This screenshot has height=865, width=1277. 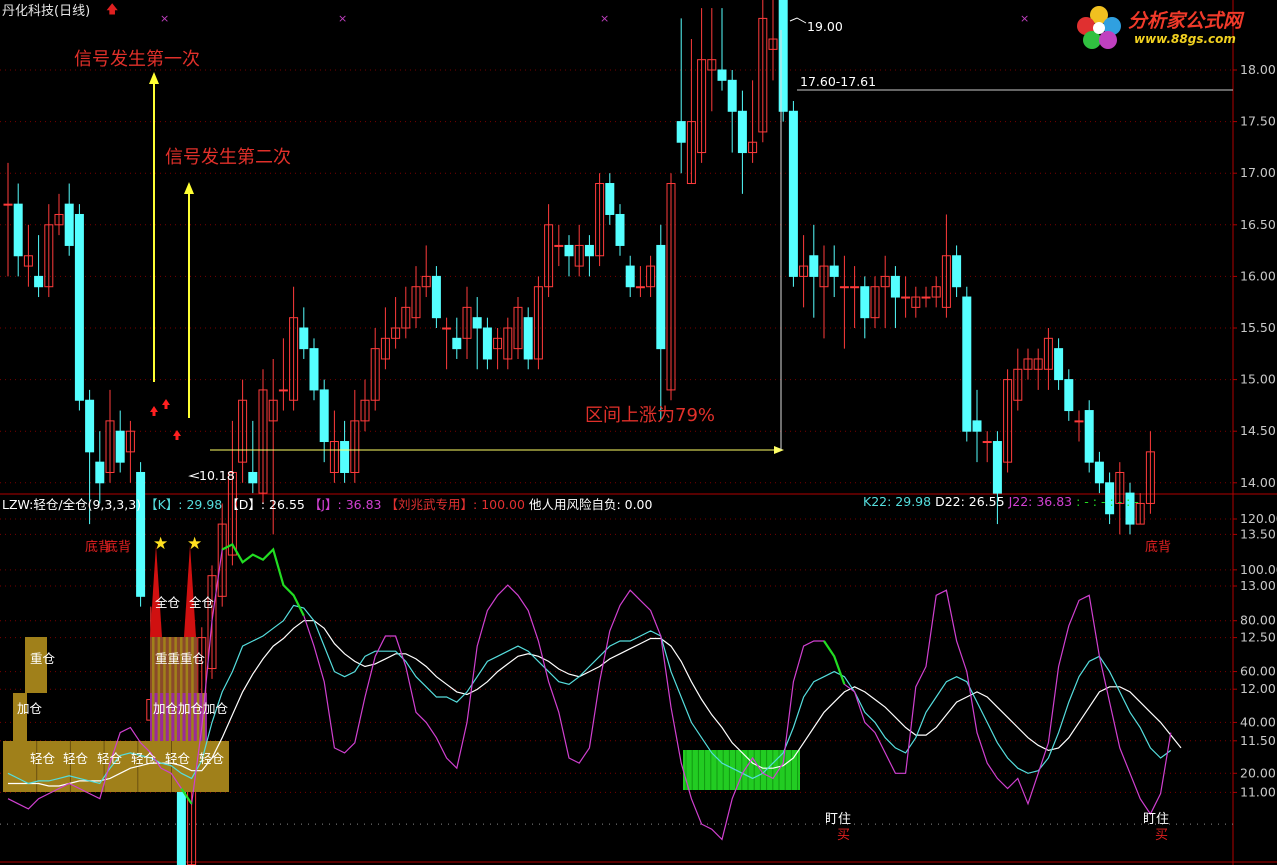 What do you see at coordinates (1258, 721) in the screenshot?
I see `indicator-axis-label: 40.00` at bounding box center [1258, 721].